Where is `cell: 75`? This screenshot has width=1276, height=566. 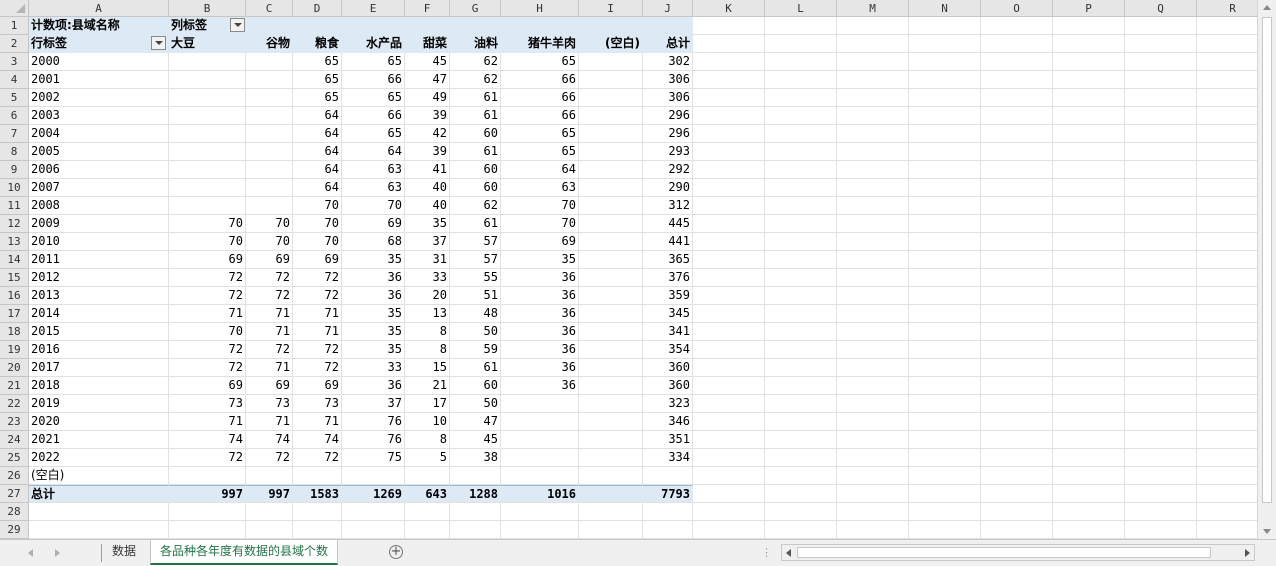
cell: 75 is located at coordinates (373, 458).